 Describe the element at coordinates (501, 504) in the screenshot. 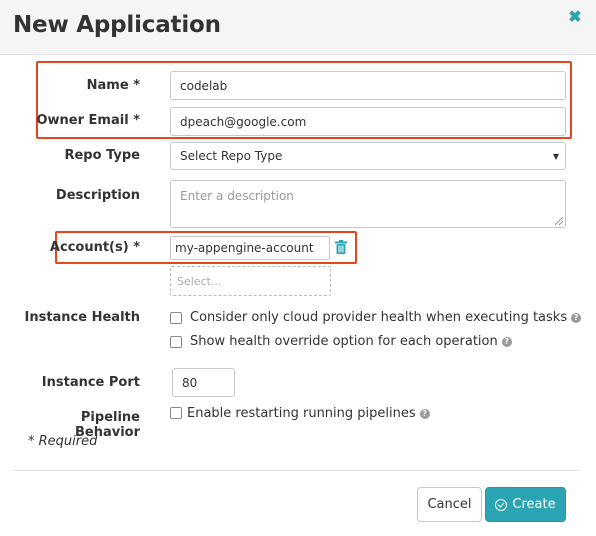

I see `check-circle-icon` at that location.